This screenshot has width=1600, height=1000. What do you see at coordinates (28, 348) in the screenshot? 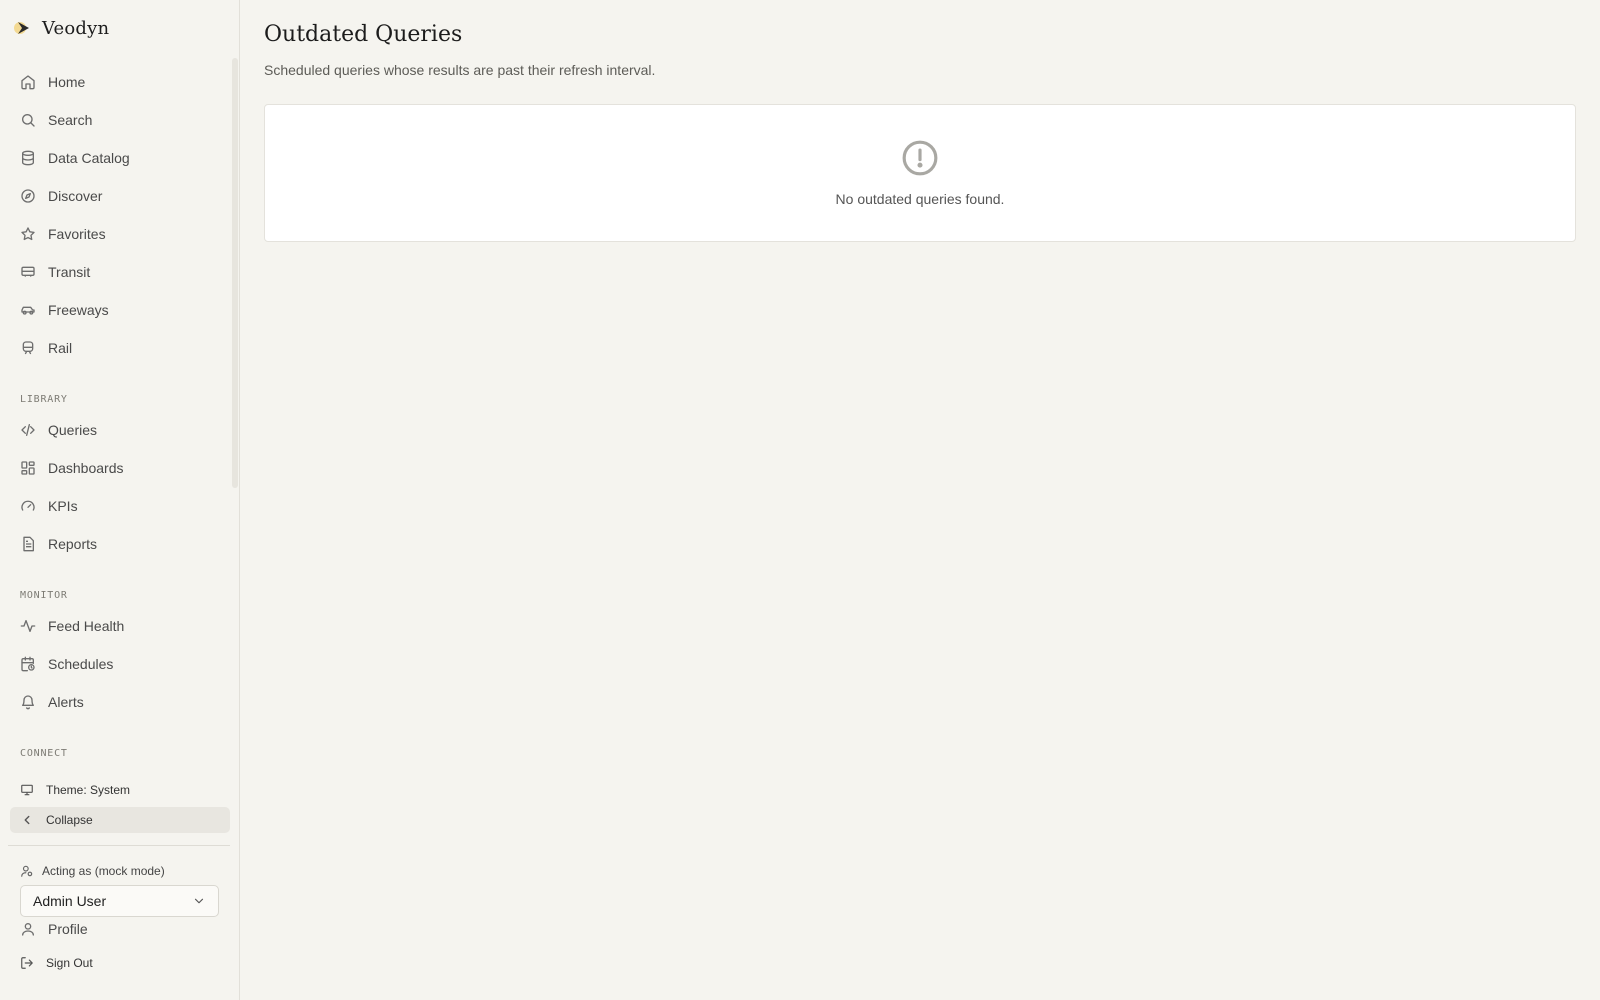
I see `train-icon` at bounding box center [28, 348].